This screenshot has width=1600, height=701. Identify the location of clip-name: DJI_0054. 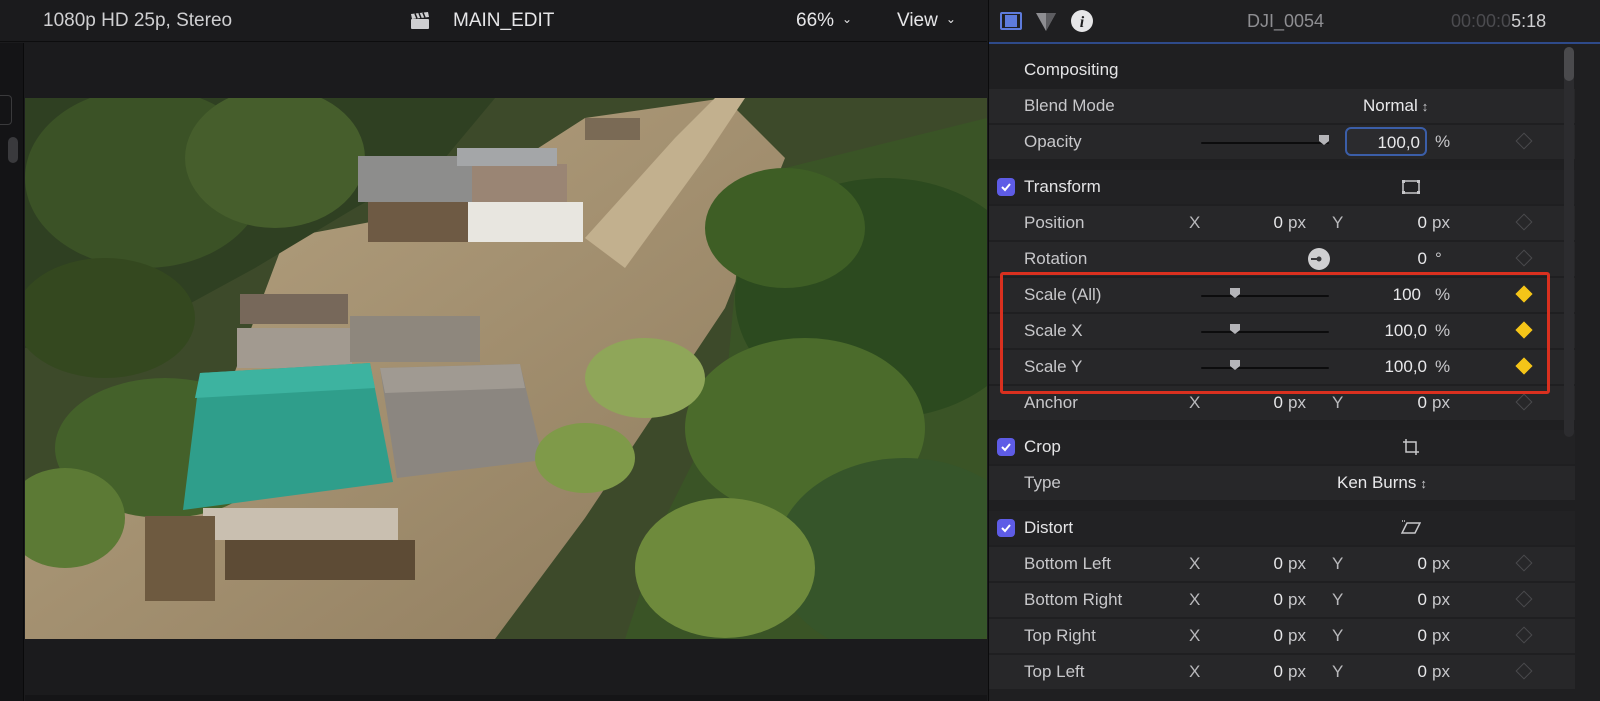
(1286, 21).